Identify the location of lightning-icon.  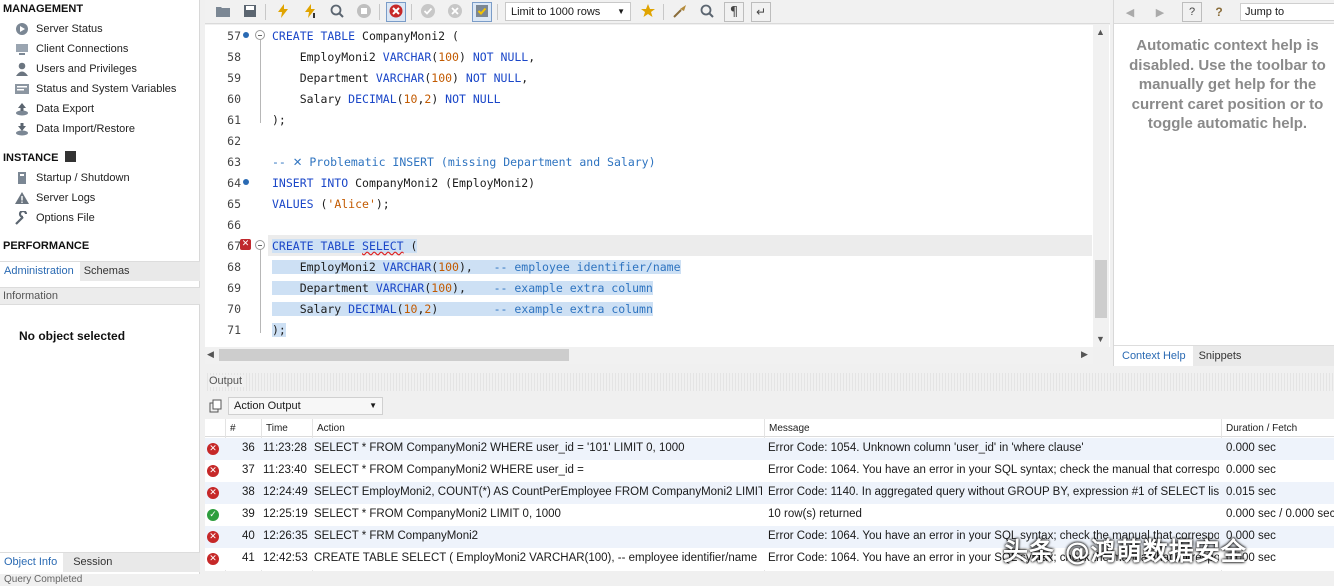
(283, 12).